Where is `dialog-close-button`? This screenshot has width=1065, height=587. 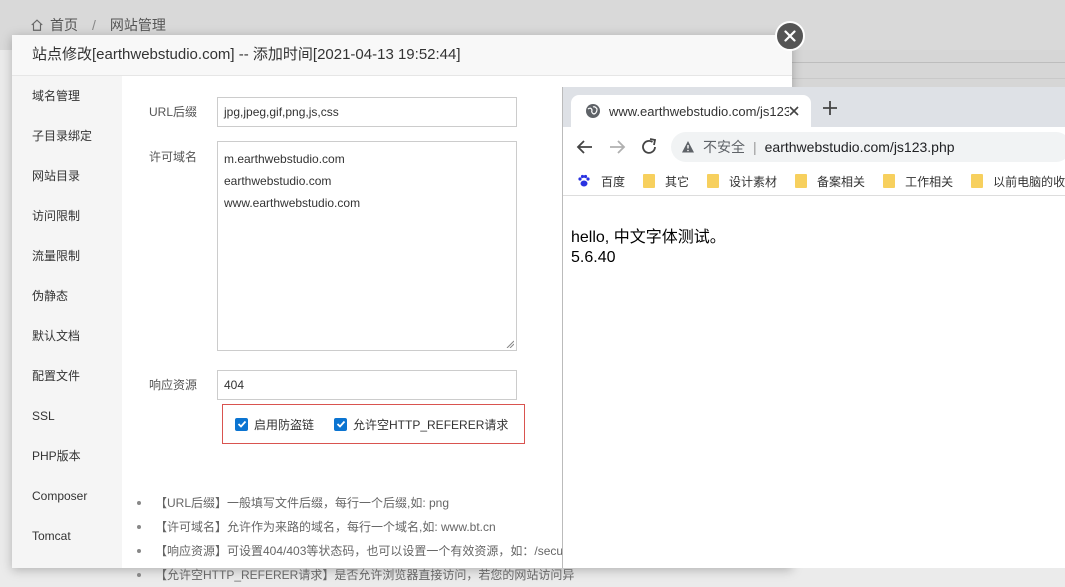
dialog-close-button is located at coordinates (790, 36).